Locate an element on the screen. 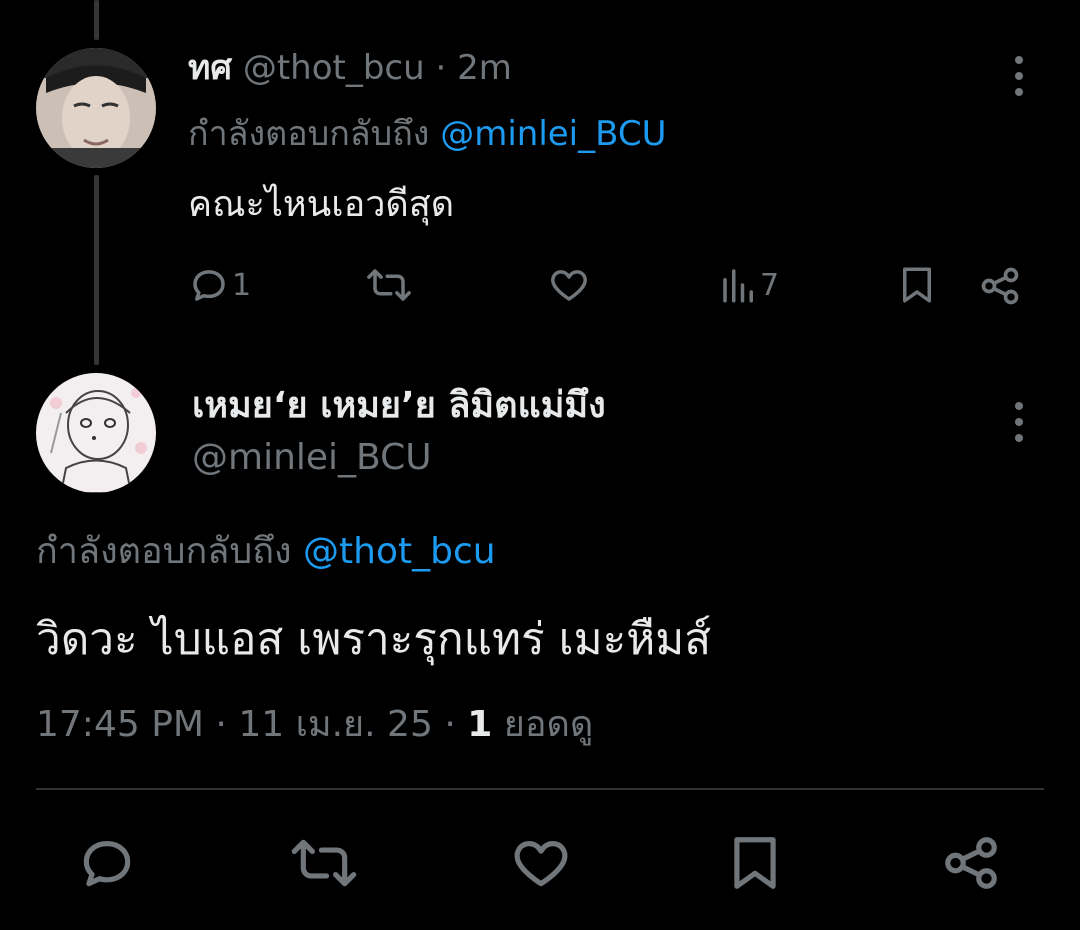  timestamp: 2m is located at coordinates (484, 68).